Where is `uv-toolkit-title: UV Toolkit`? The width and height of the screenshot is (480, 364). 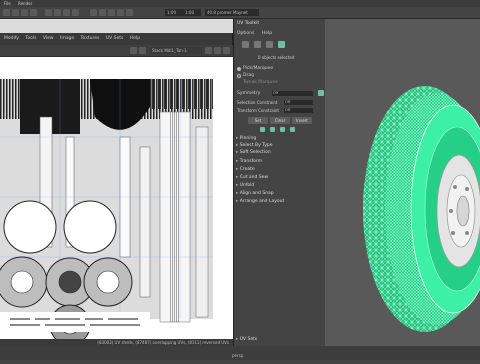 uv-toolkit-title: UV Toolkit is located at coordinates (248, 23).